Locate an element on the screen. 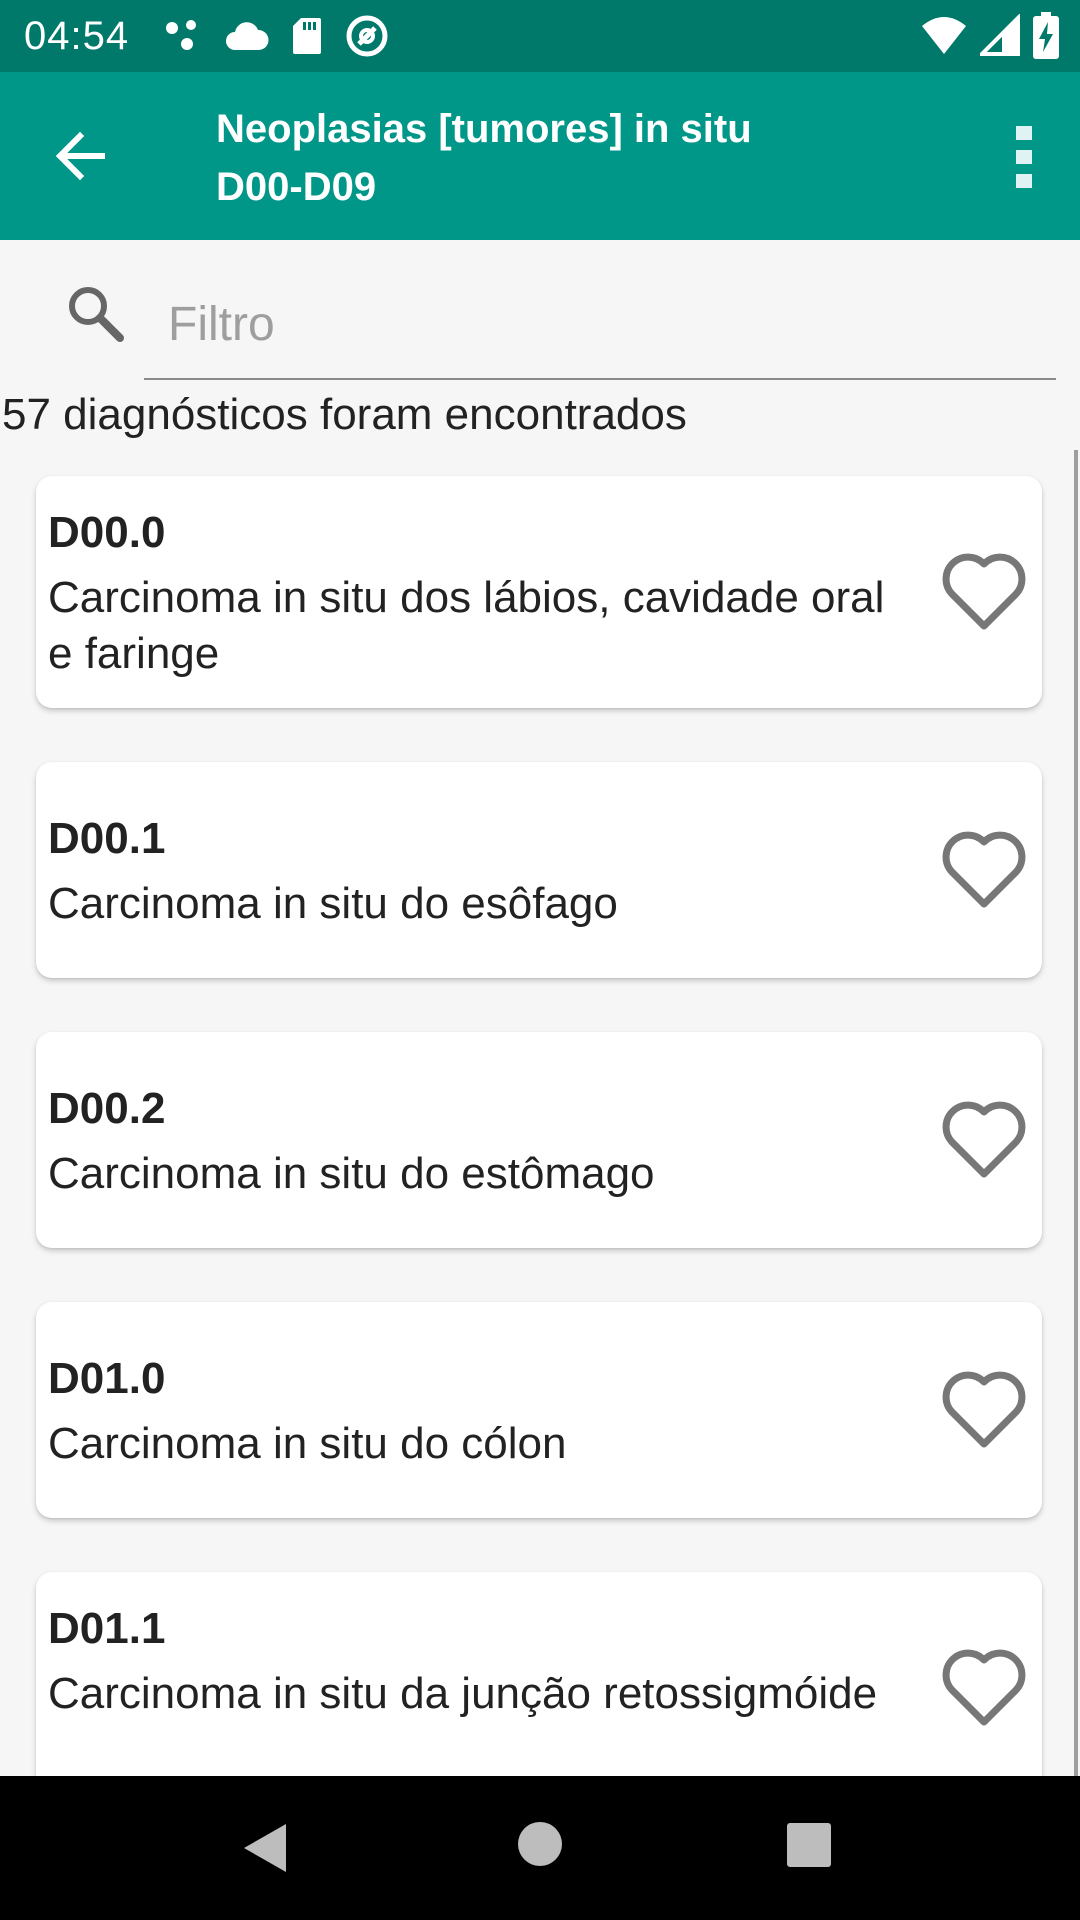  diagnosis-description: Carcinoma in situ do estômago is located at coordinates (351, 1173).